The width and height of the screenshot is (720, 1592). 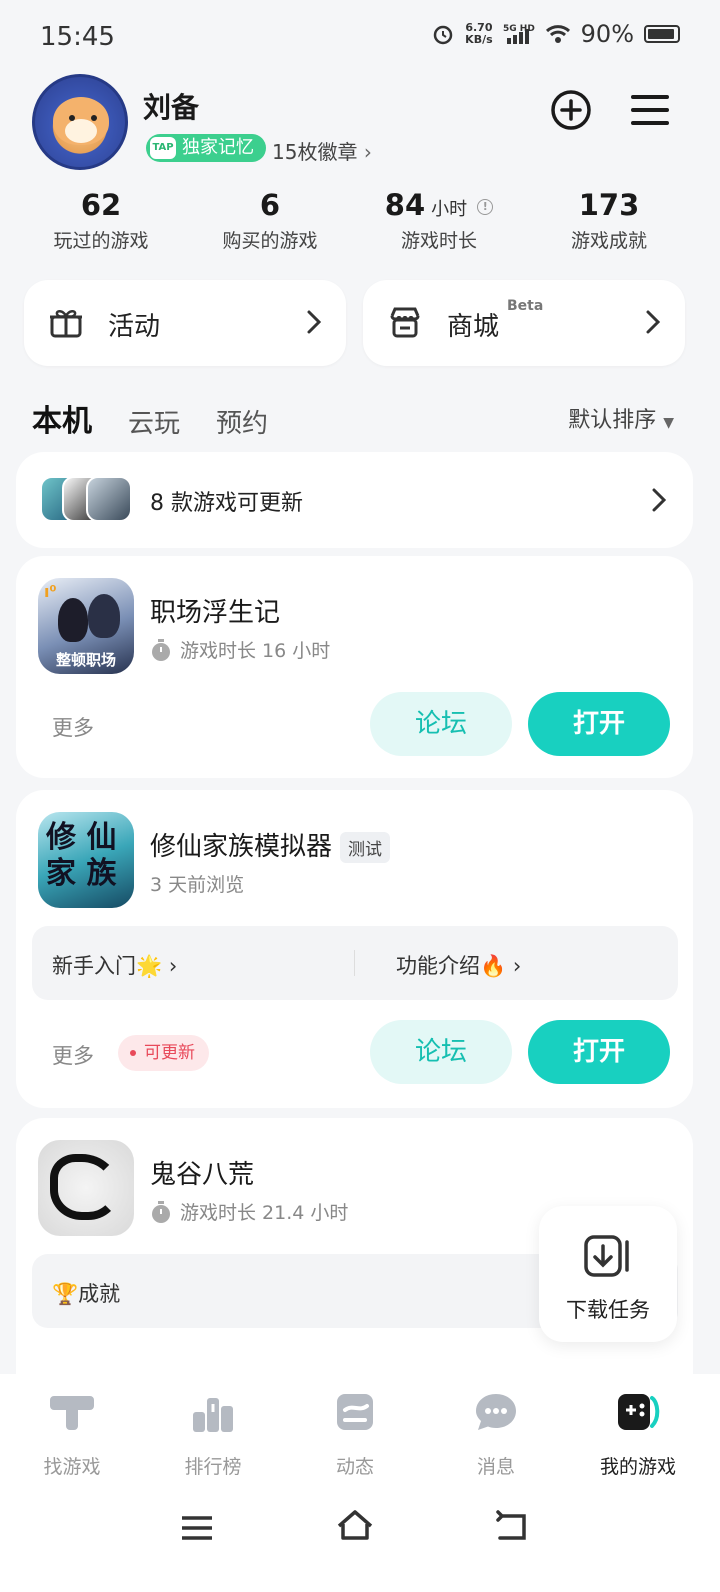 I want to click on stat-playtime-value: 84, so click(x=405, y=205).